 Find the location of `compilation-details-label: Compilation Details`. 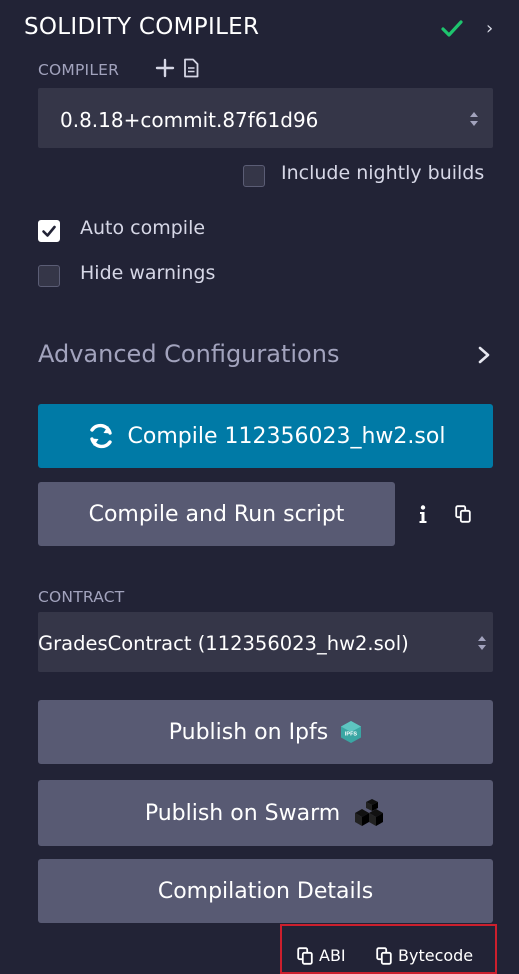

compilation-details-label: Compilation Details is located at coordinates (265, 891).